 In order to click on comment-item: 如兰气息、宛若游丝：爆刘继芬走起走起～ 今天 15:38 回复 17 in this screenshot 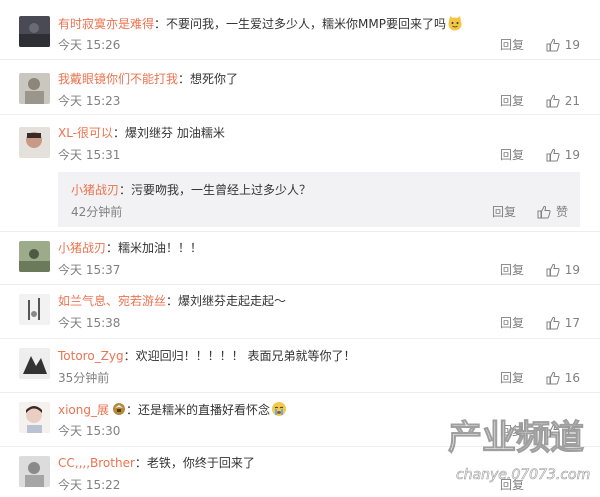, I will do `click(300, 312)`.